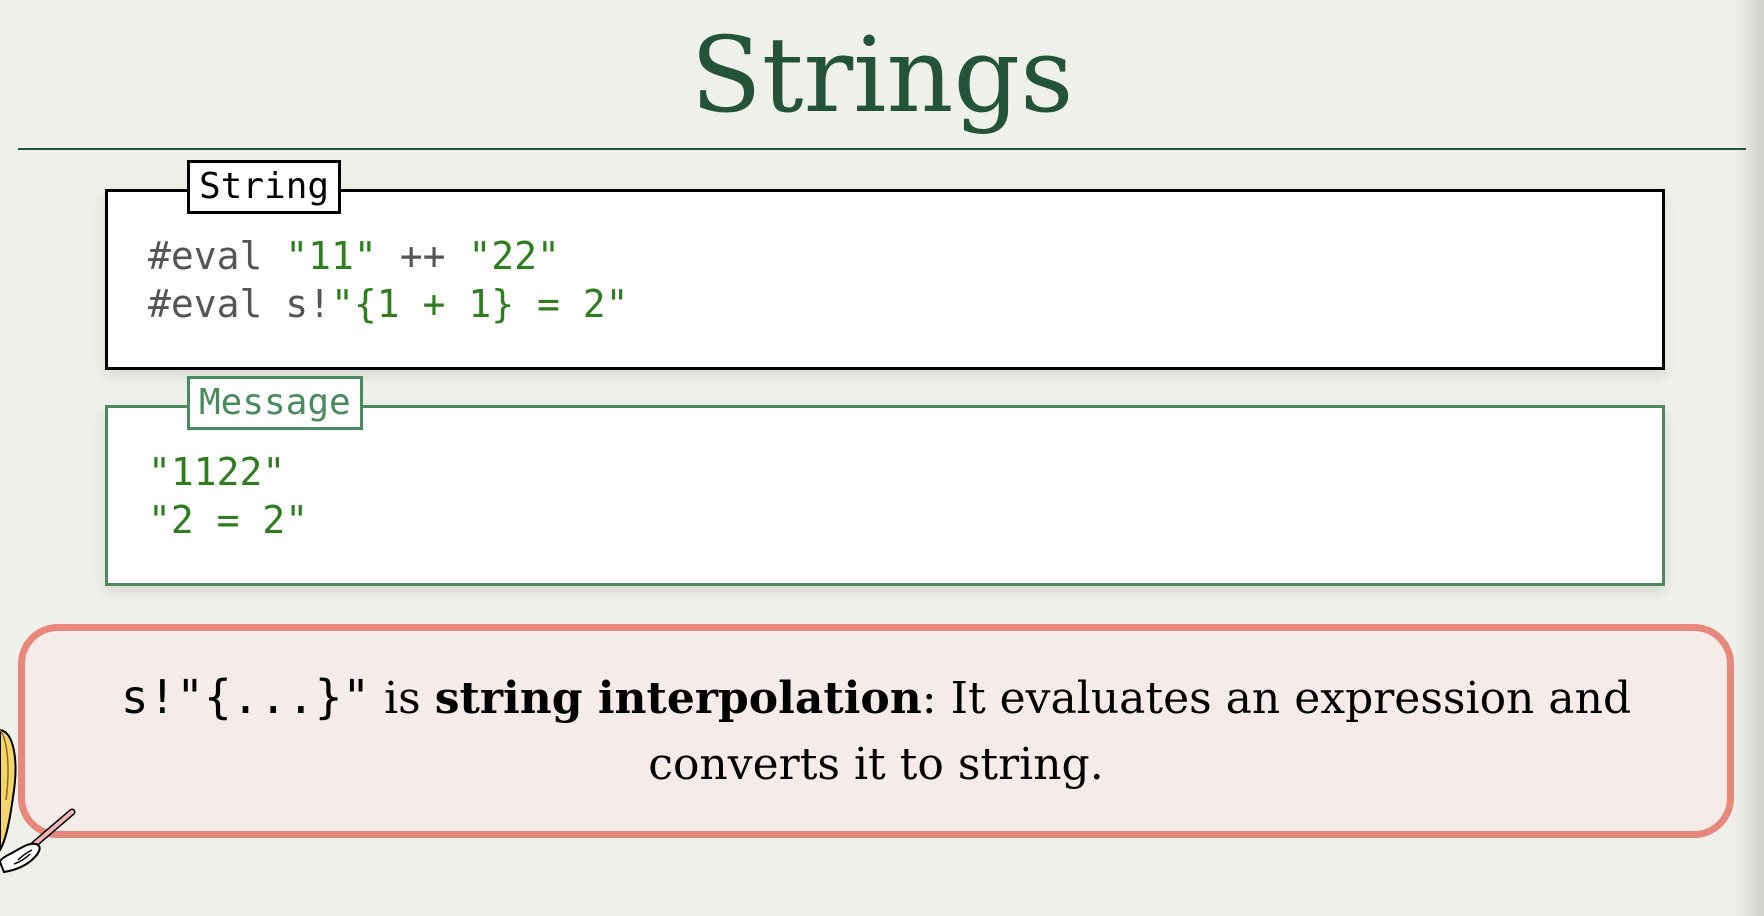 The image size is (1764, 916). Describe the element at coordinates (354, 256) in the screenshot. I see `code-line-1: #eval "11" ++ "22"` at that location.